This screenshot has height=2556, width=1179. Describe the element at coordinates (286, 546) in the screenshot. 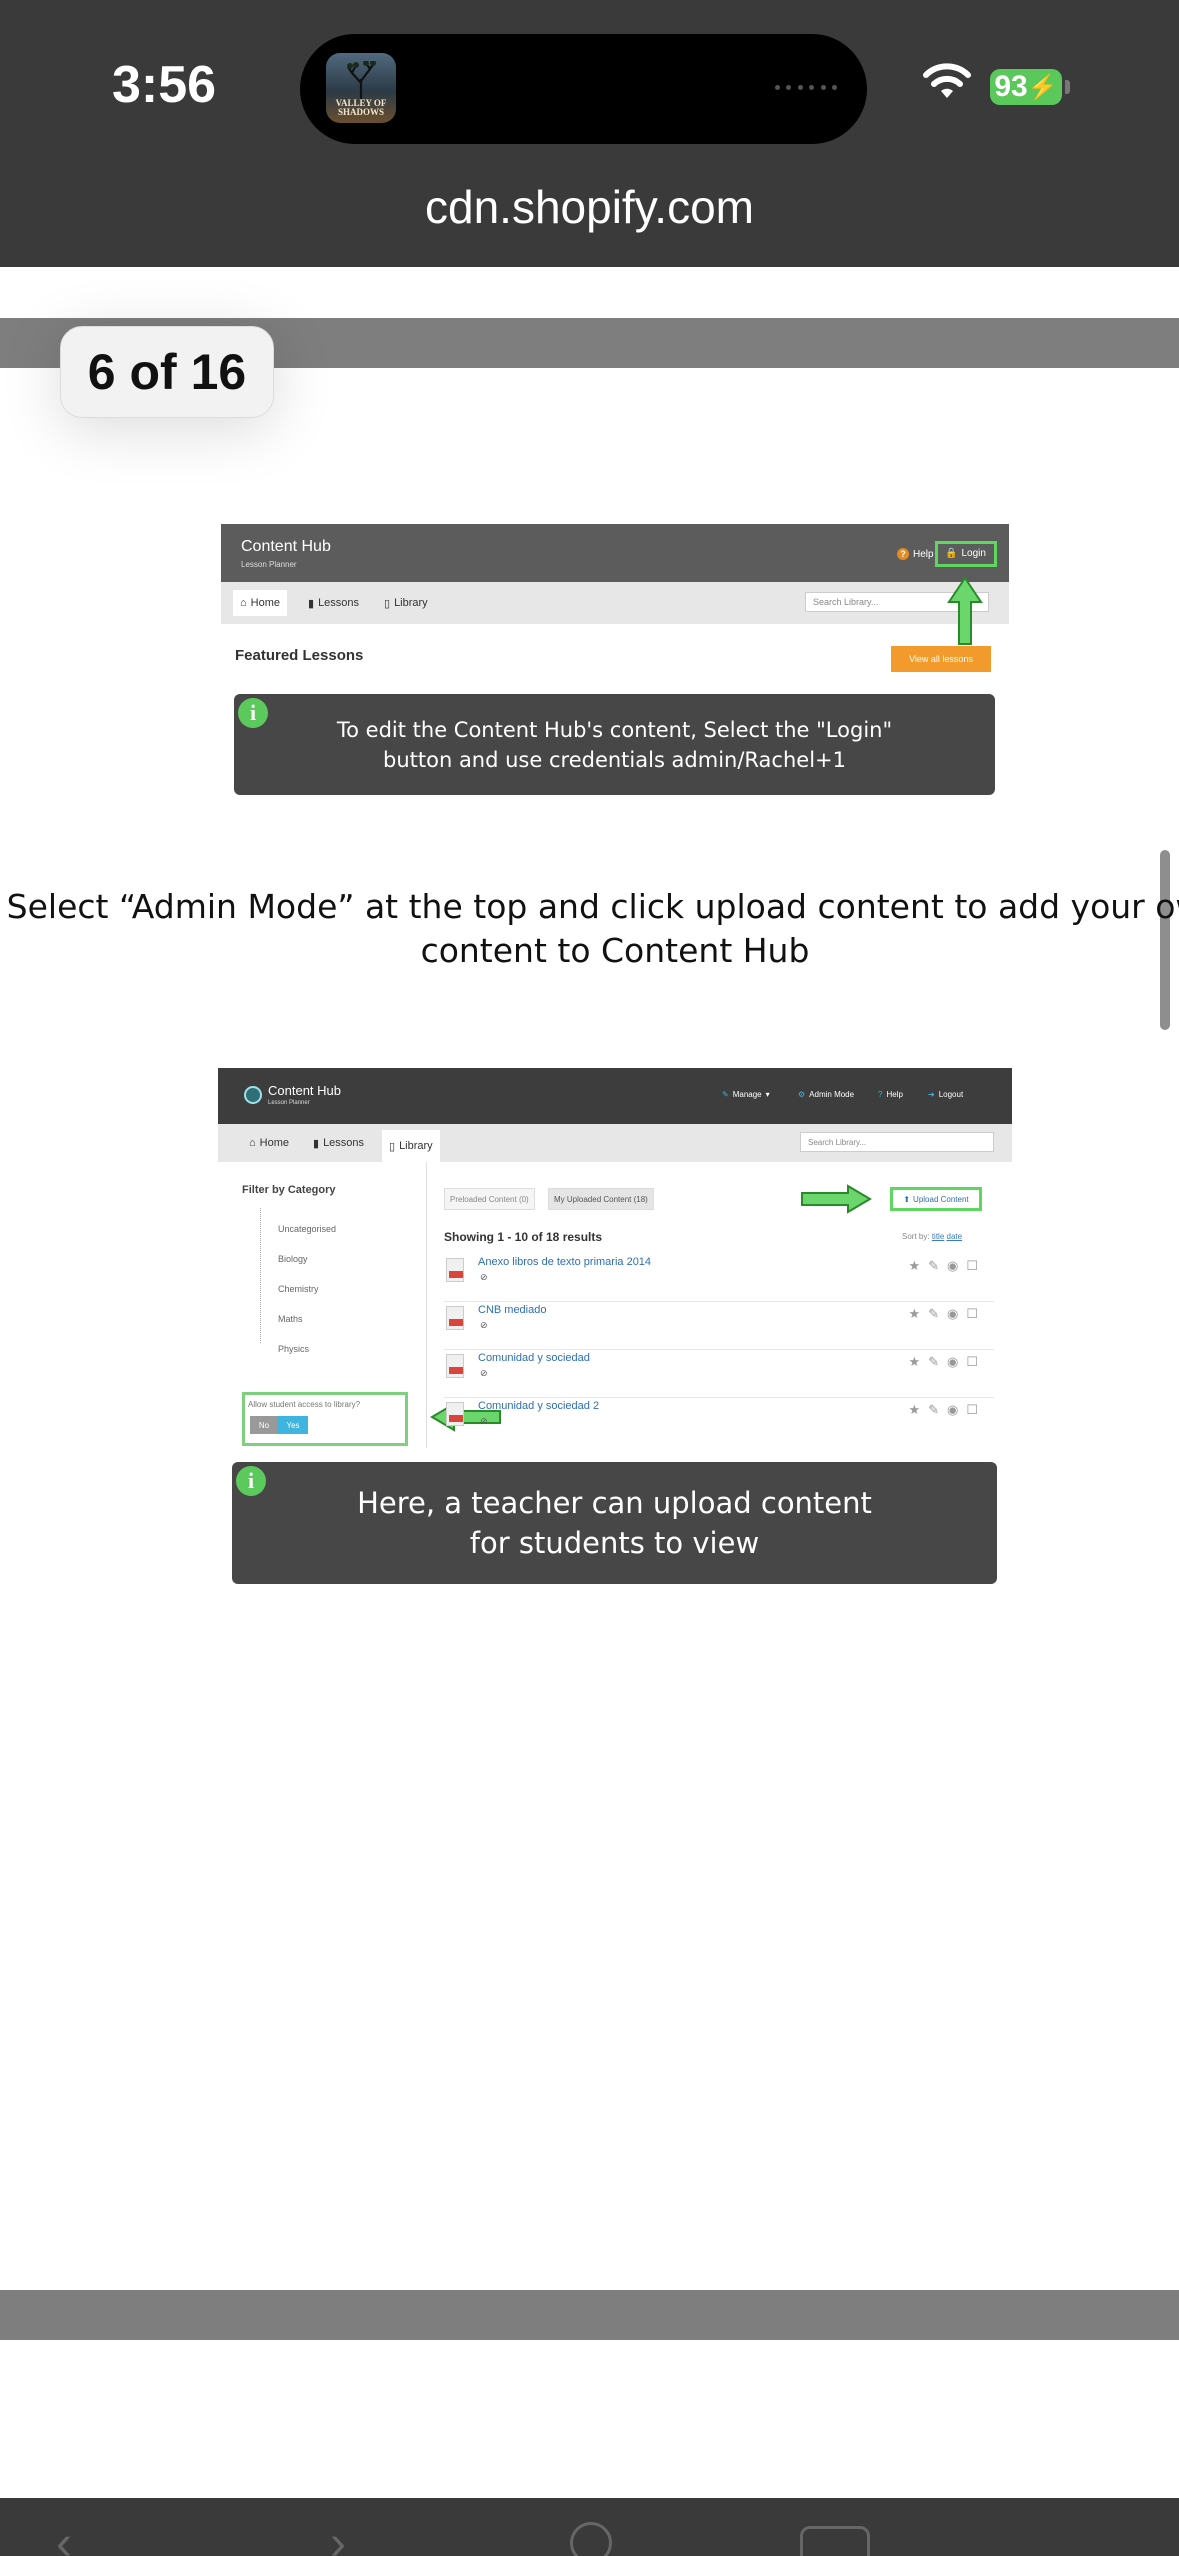

I see `app-title: Content Hub` at that location.